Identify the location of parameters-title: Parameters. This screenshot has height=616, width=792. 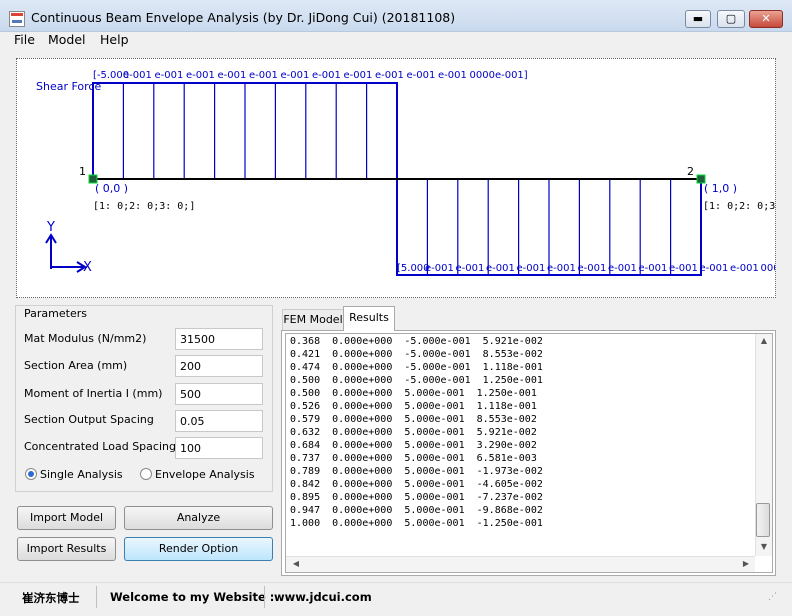
(55, 313).